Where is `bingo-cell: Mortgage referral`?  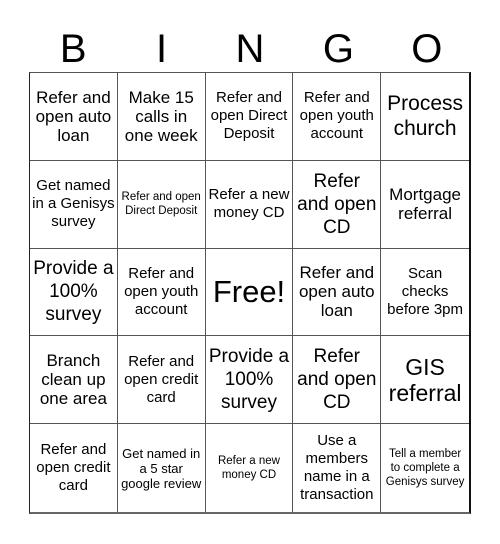 bingo-cell: Mortgage referral is located at coordinates (425, 205).